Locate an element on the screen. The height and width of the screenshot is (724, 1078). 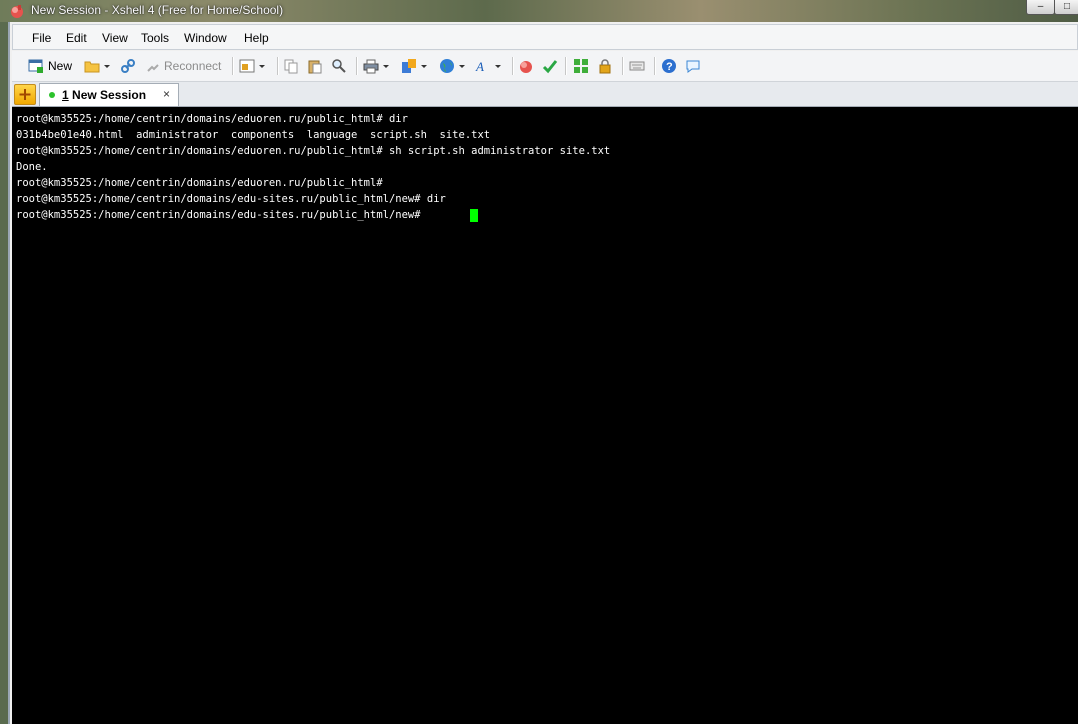
xshell-button is located at coordinates (526, 66).